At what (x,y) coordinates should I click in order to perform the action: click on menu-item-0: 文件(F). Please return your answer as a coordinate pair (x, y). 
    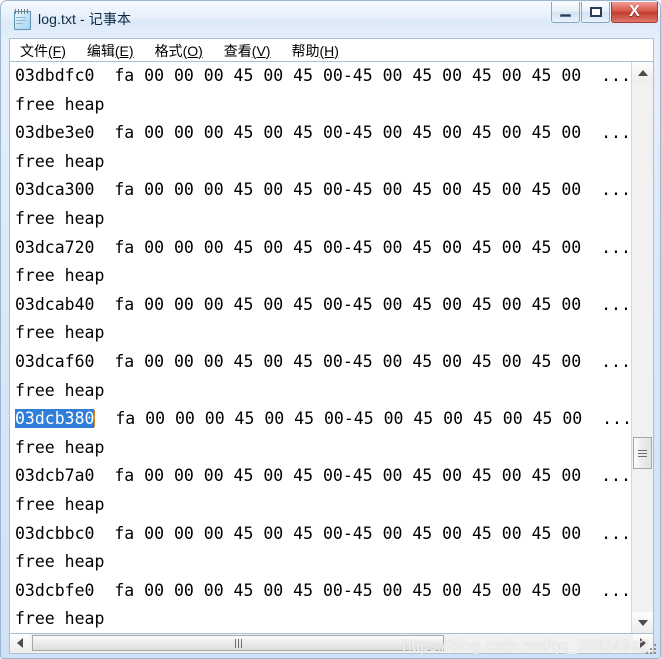
    Looking at the image, I should click on (43, 51).